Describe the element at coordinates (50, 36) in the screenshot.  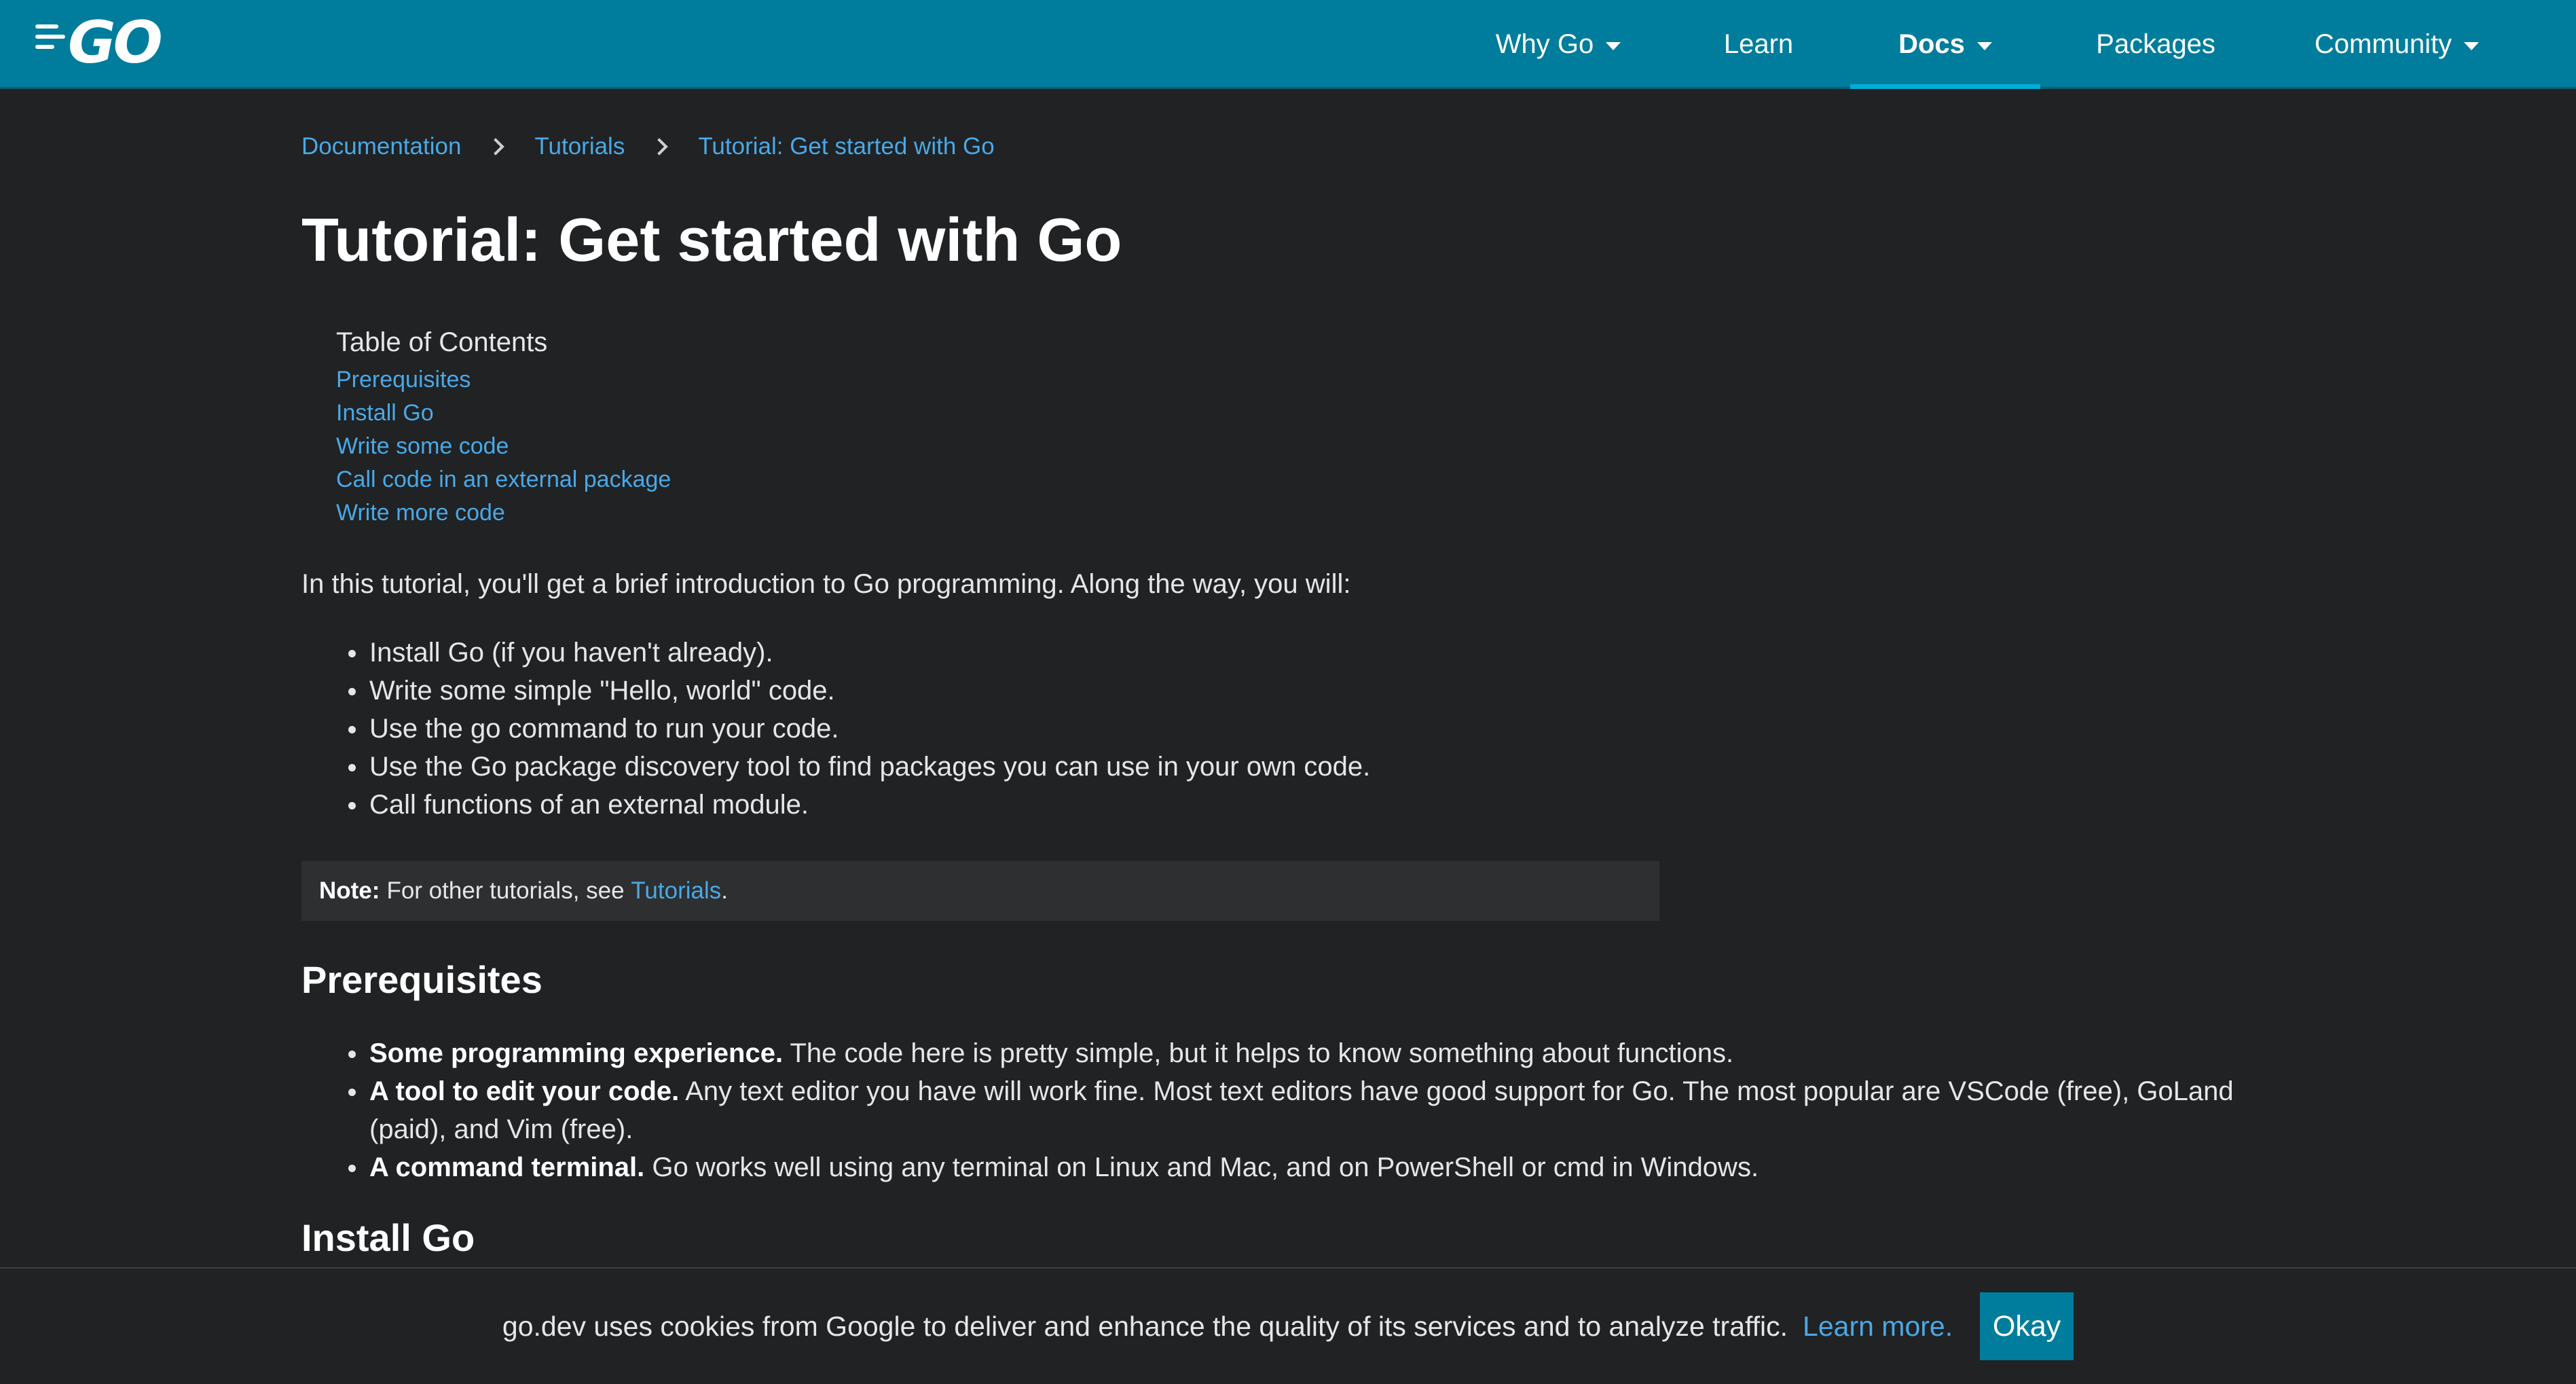
I see `speed-lines-icon` at that location.